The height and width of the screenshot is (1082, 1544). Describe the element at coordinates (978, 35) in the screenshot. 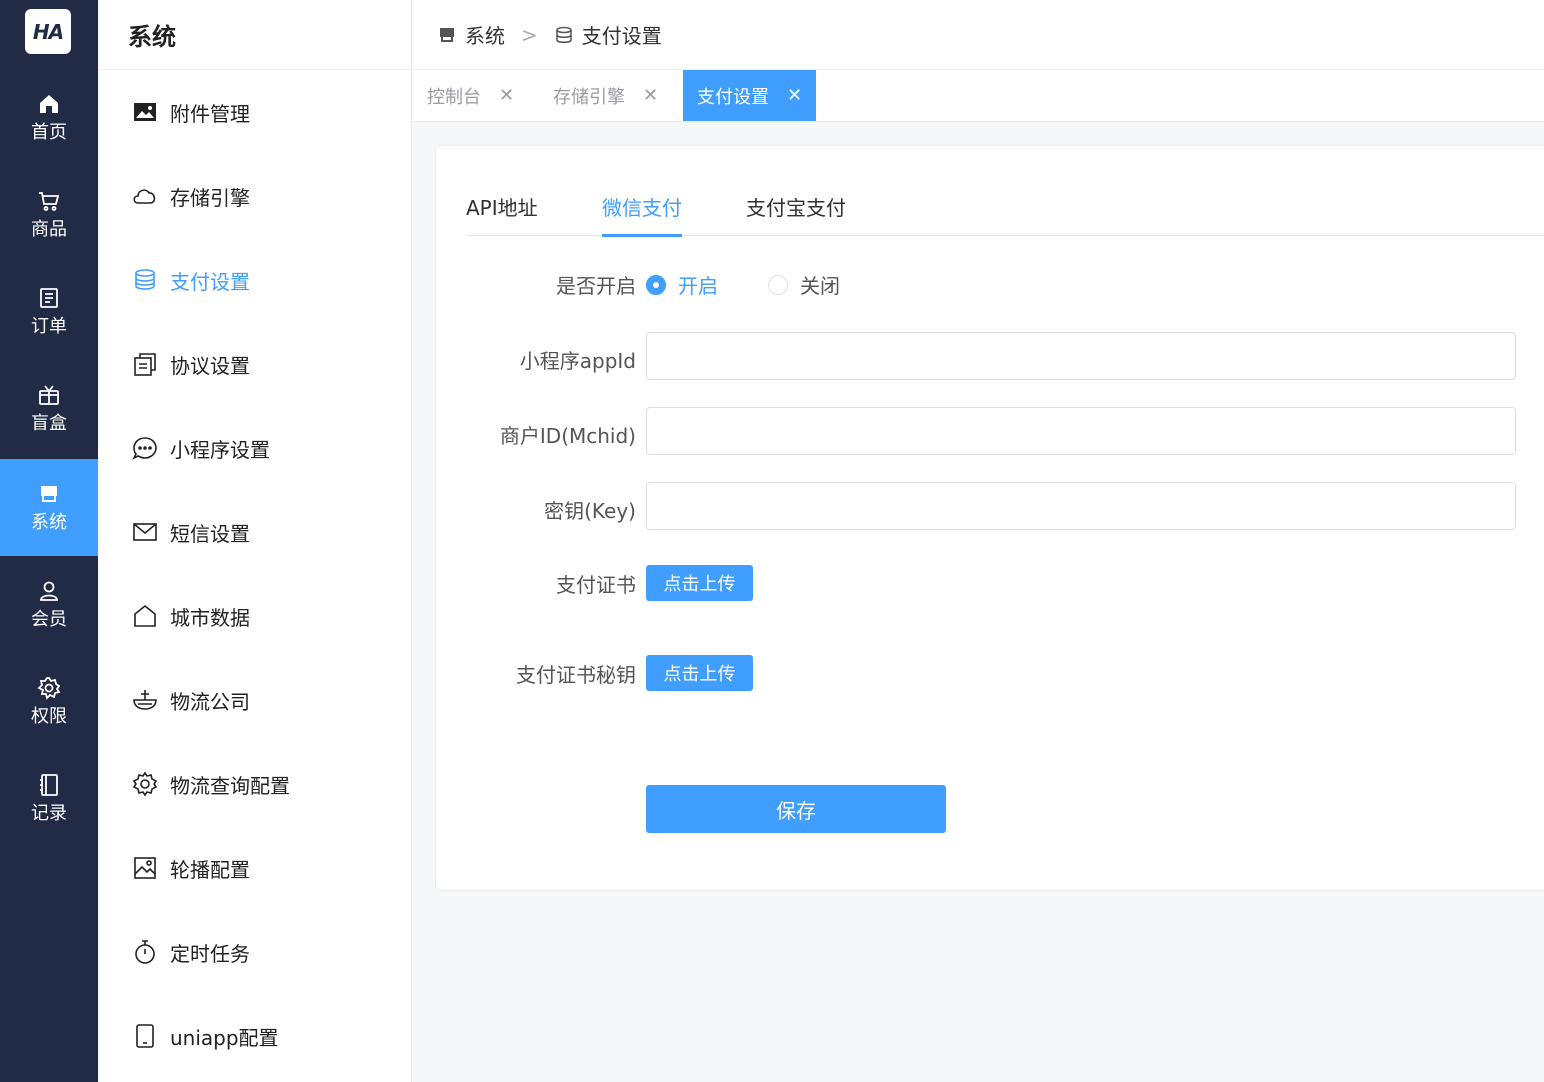

I see `top-bar: 系统 > 支付设置` at that location.